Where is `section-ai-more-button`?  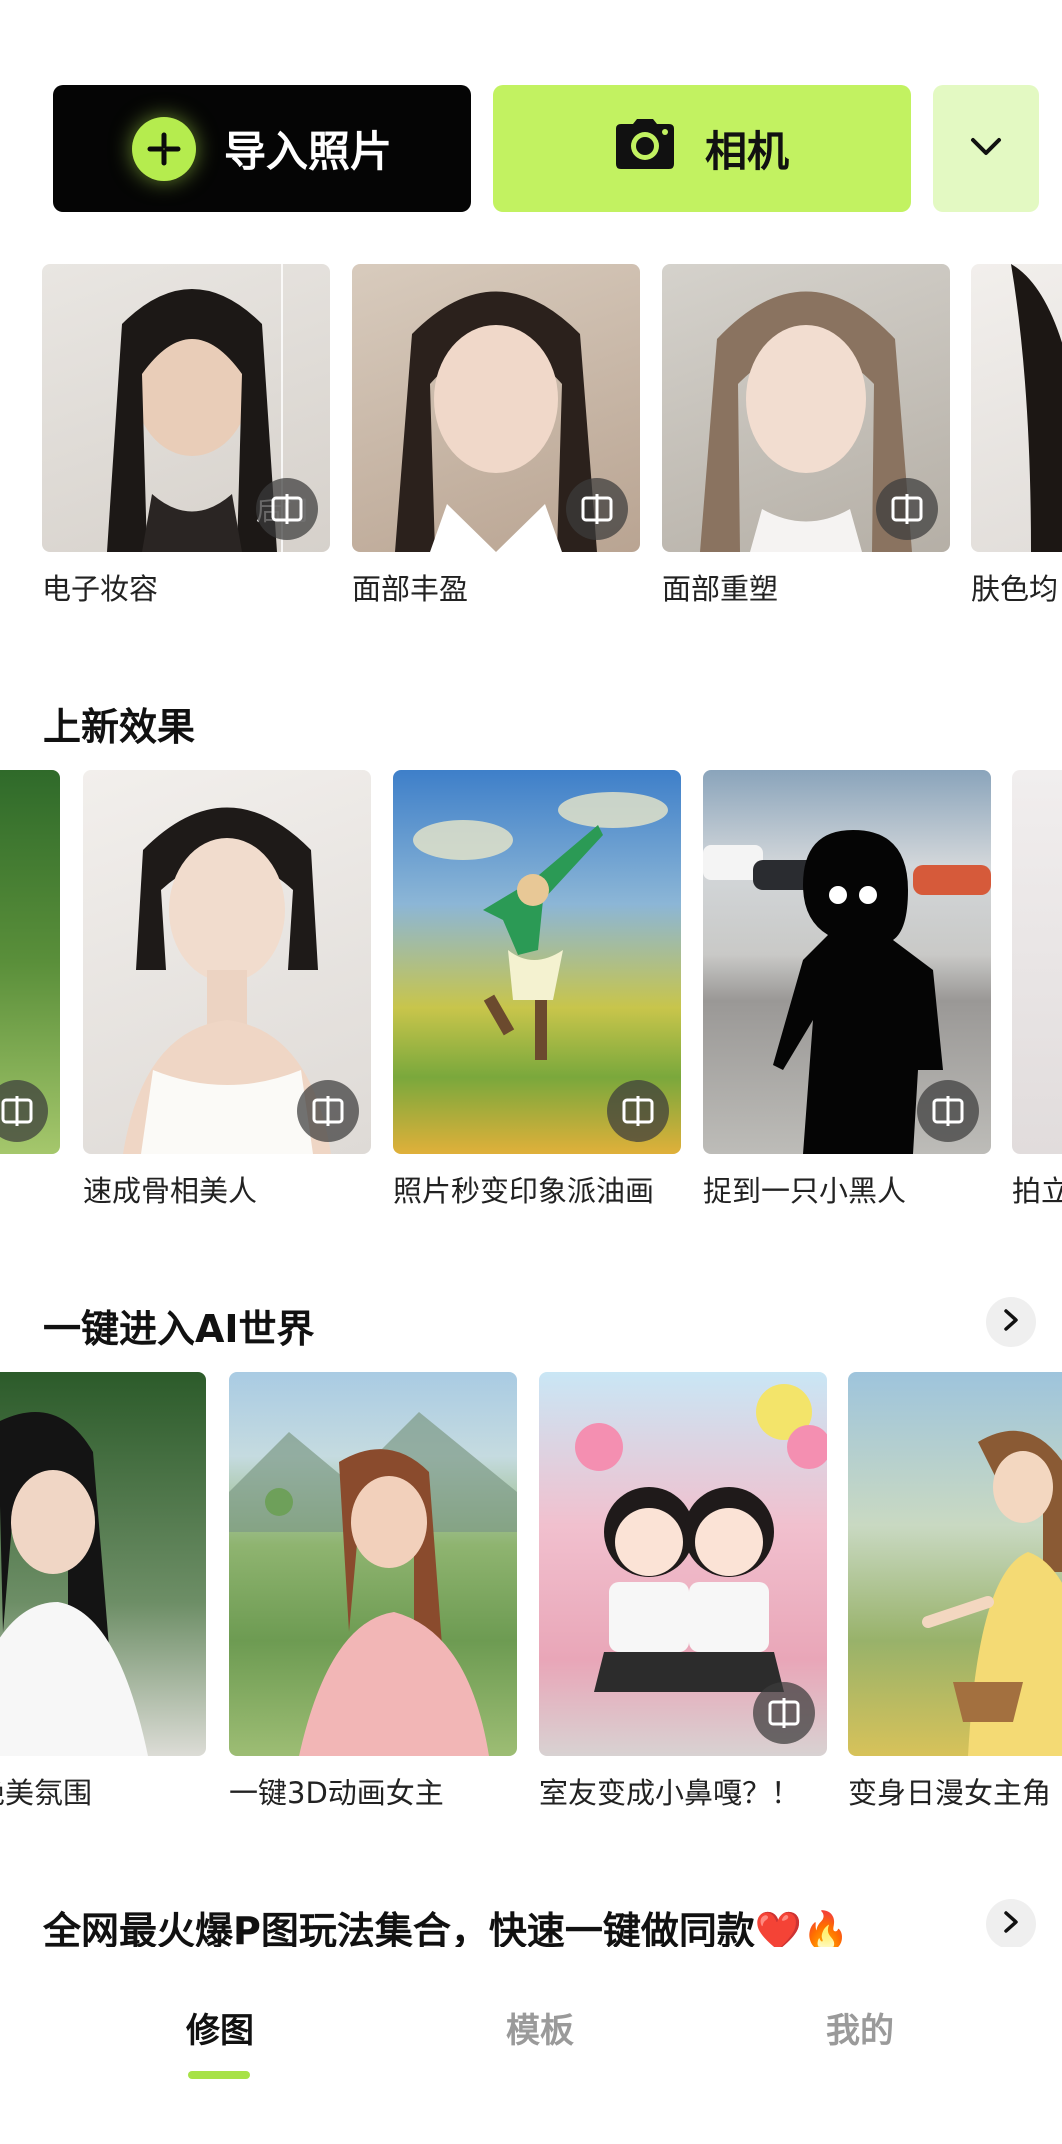 section-ai-more-button is located at coordinates (1011, 1322).